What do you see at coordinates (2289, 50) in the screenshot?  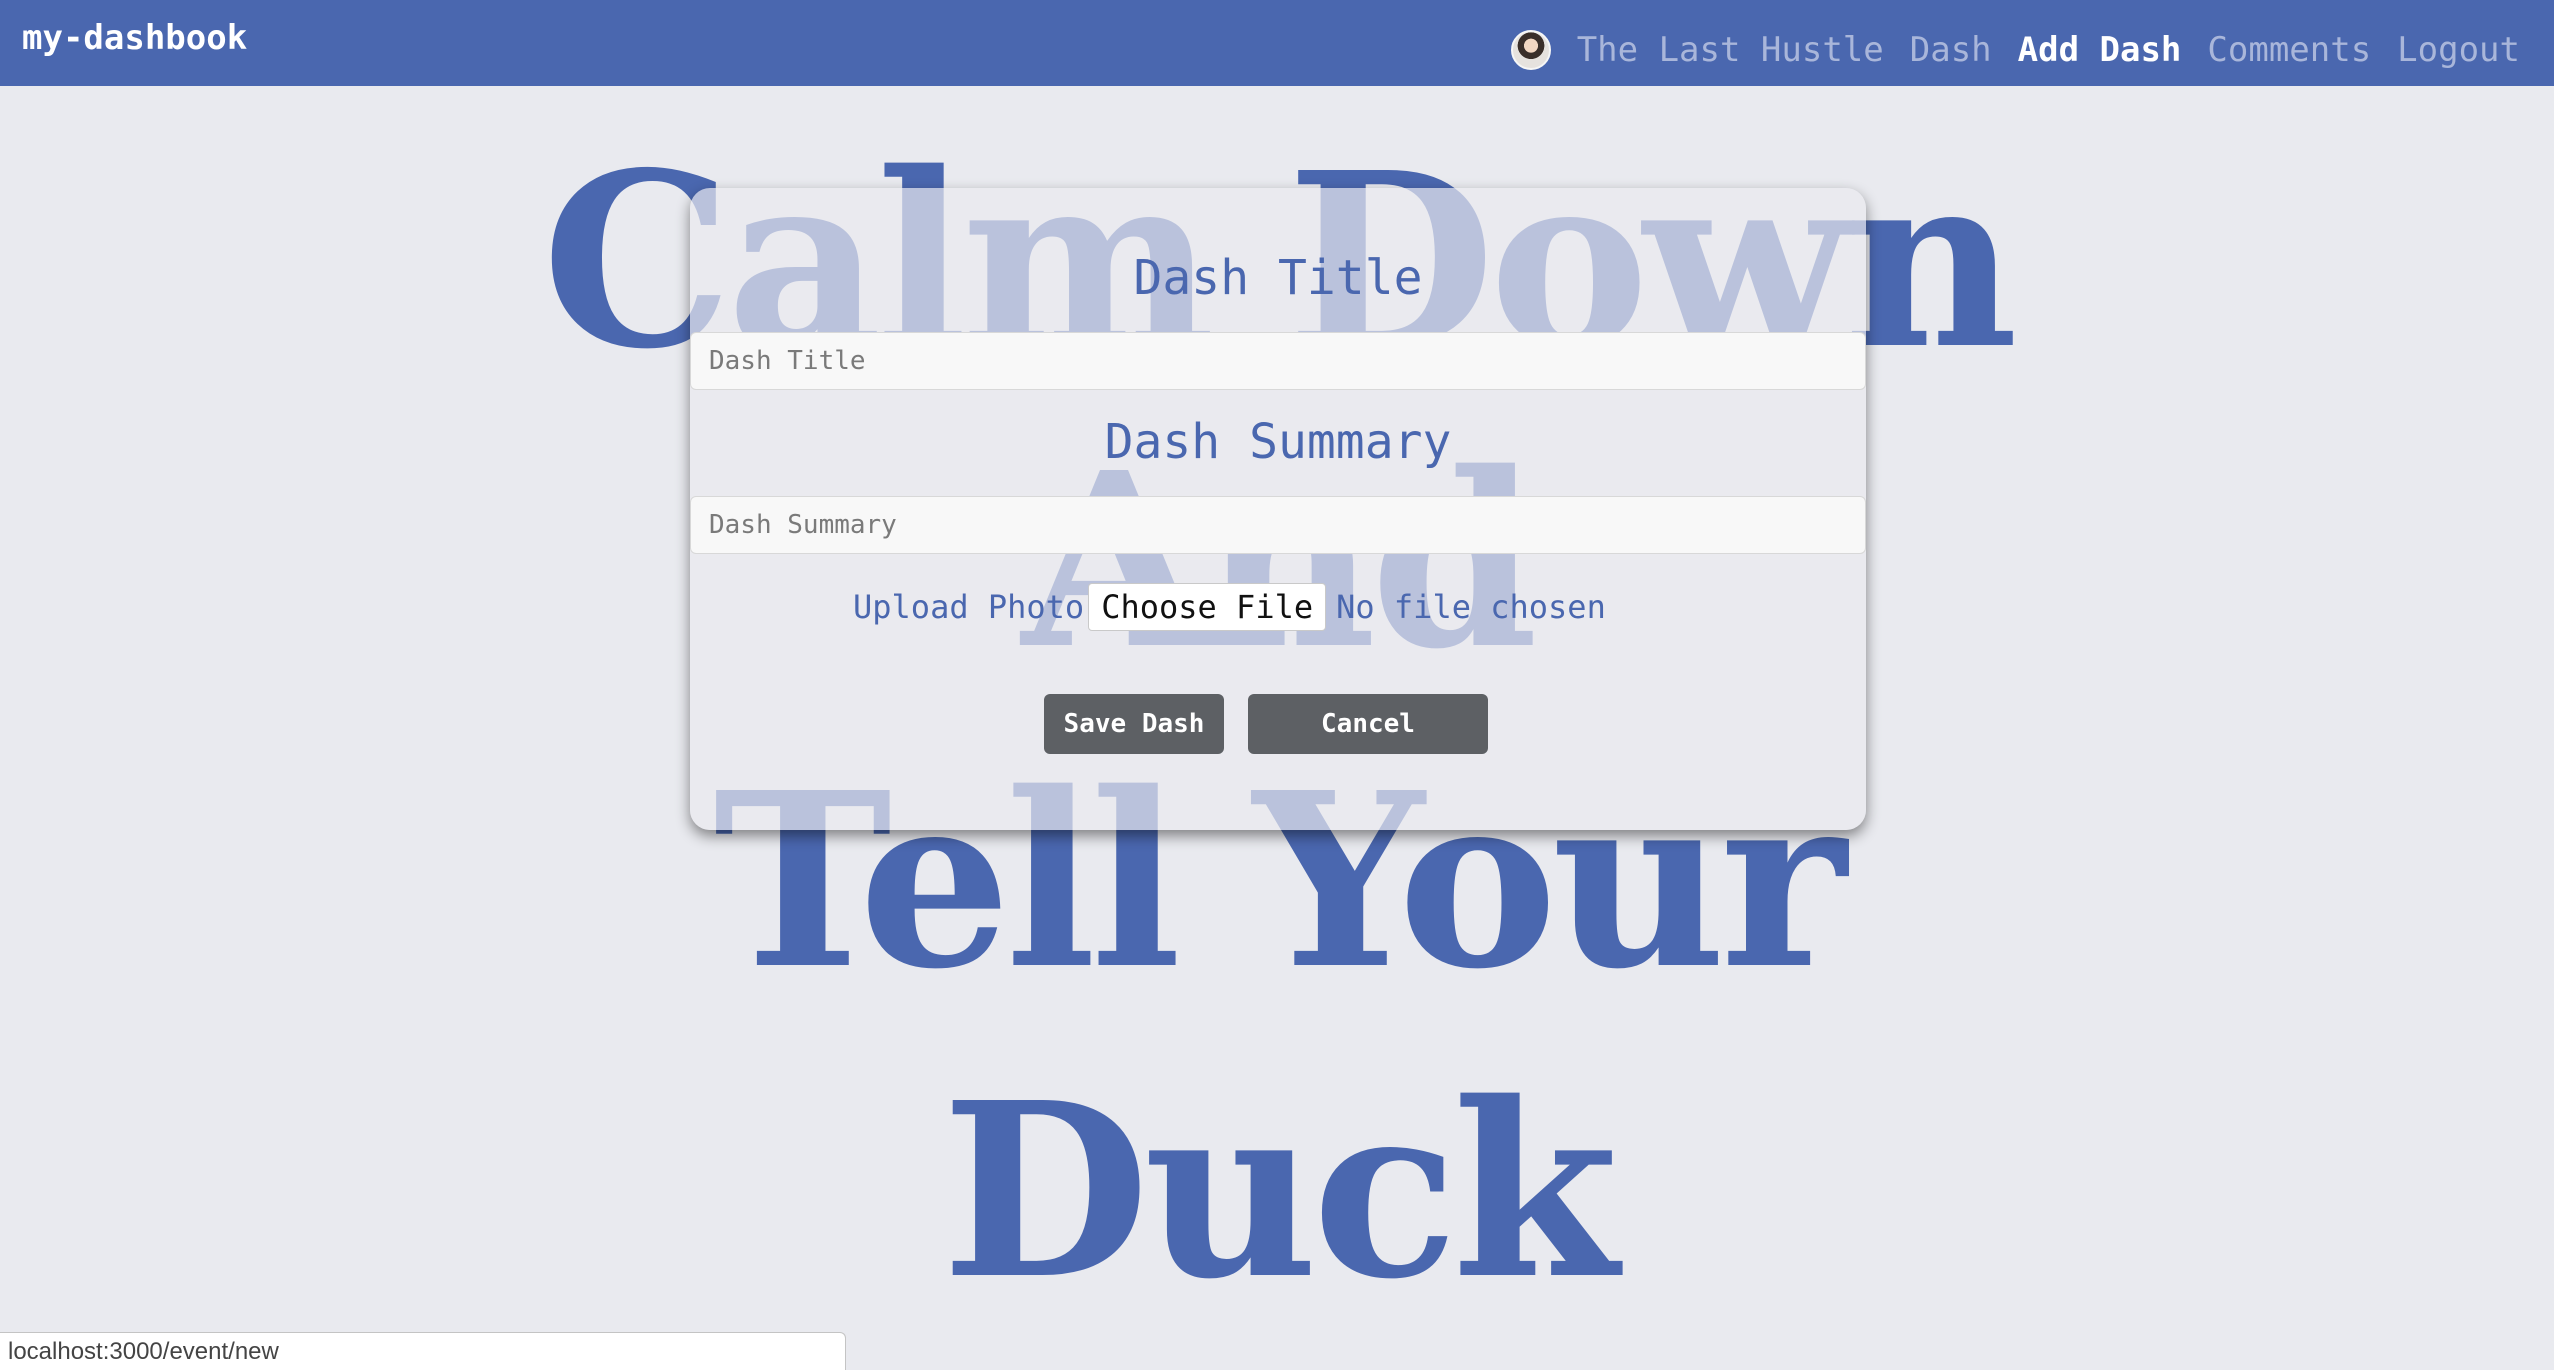 I see `nav-link-comments: Comments` at bounding box center [2289, 50].